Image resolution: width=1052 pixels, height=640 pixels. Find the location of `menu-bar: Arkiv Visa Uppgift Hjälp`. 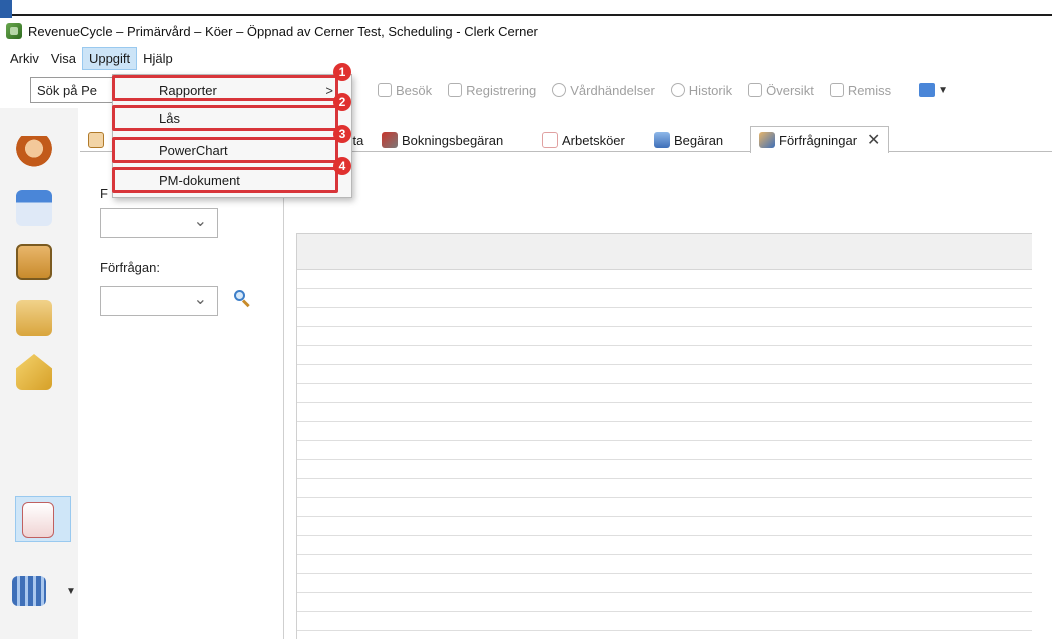

menu-bar: Arkiv Visa Uppgift Hjälp is located at coordinates (89, 58).